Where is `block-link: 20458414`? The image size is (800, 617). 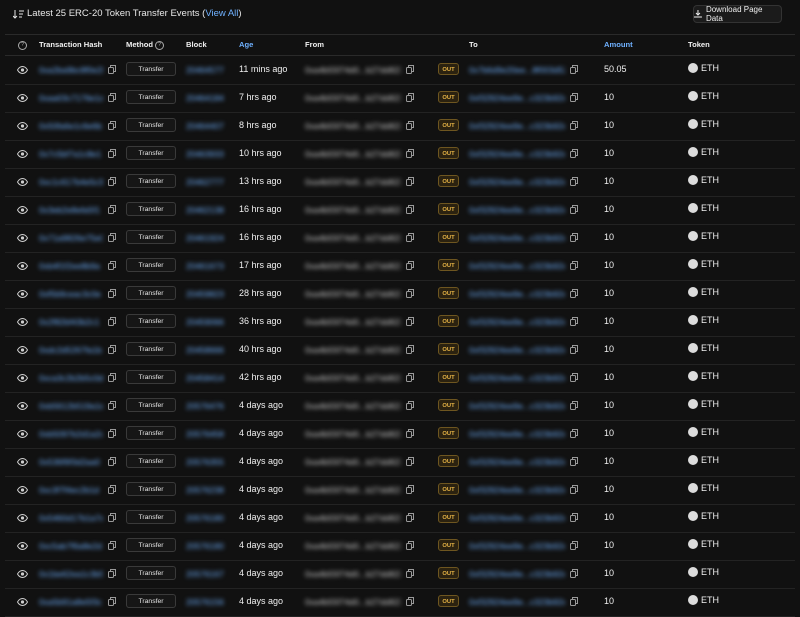
block-link: 20458414 is located at coordinates (206, 378).